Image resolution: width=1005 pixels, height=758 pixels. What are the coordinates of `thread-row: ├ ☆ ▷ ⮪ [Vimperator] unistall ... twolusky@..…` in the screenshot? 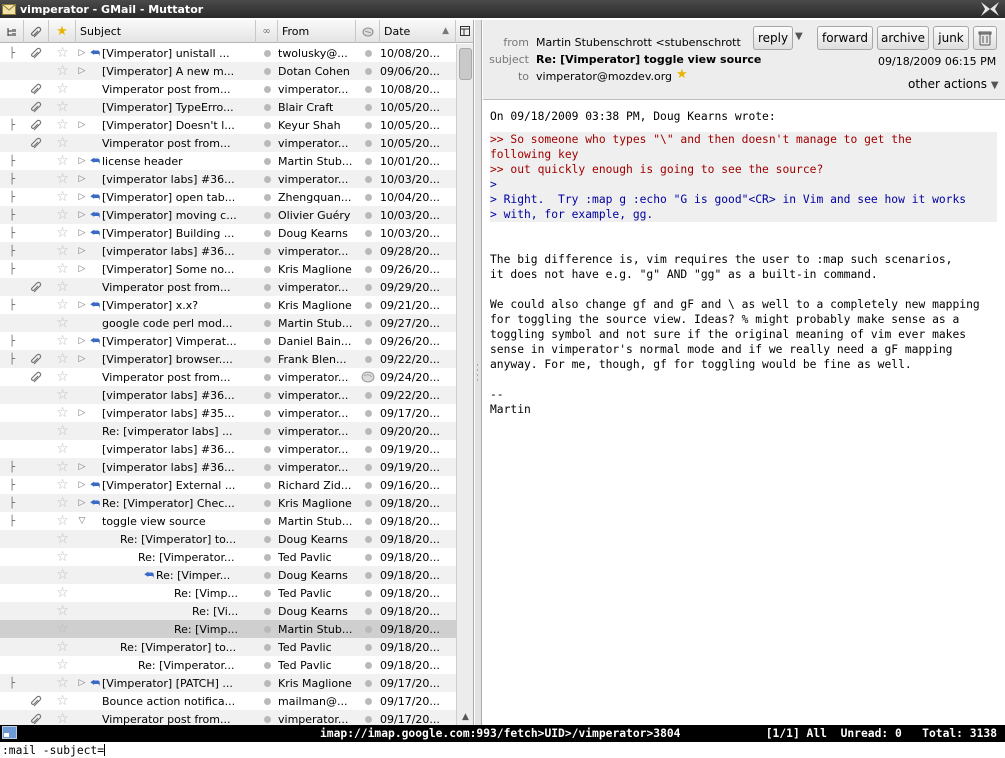 It's located at (228, 53).